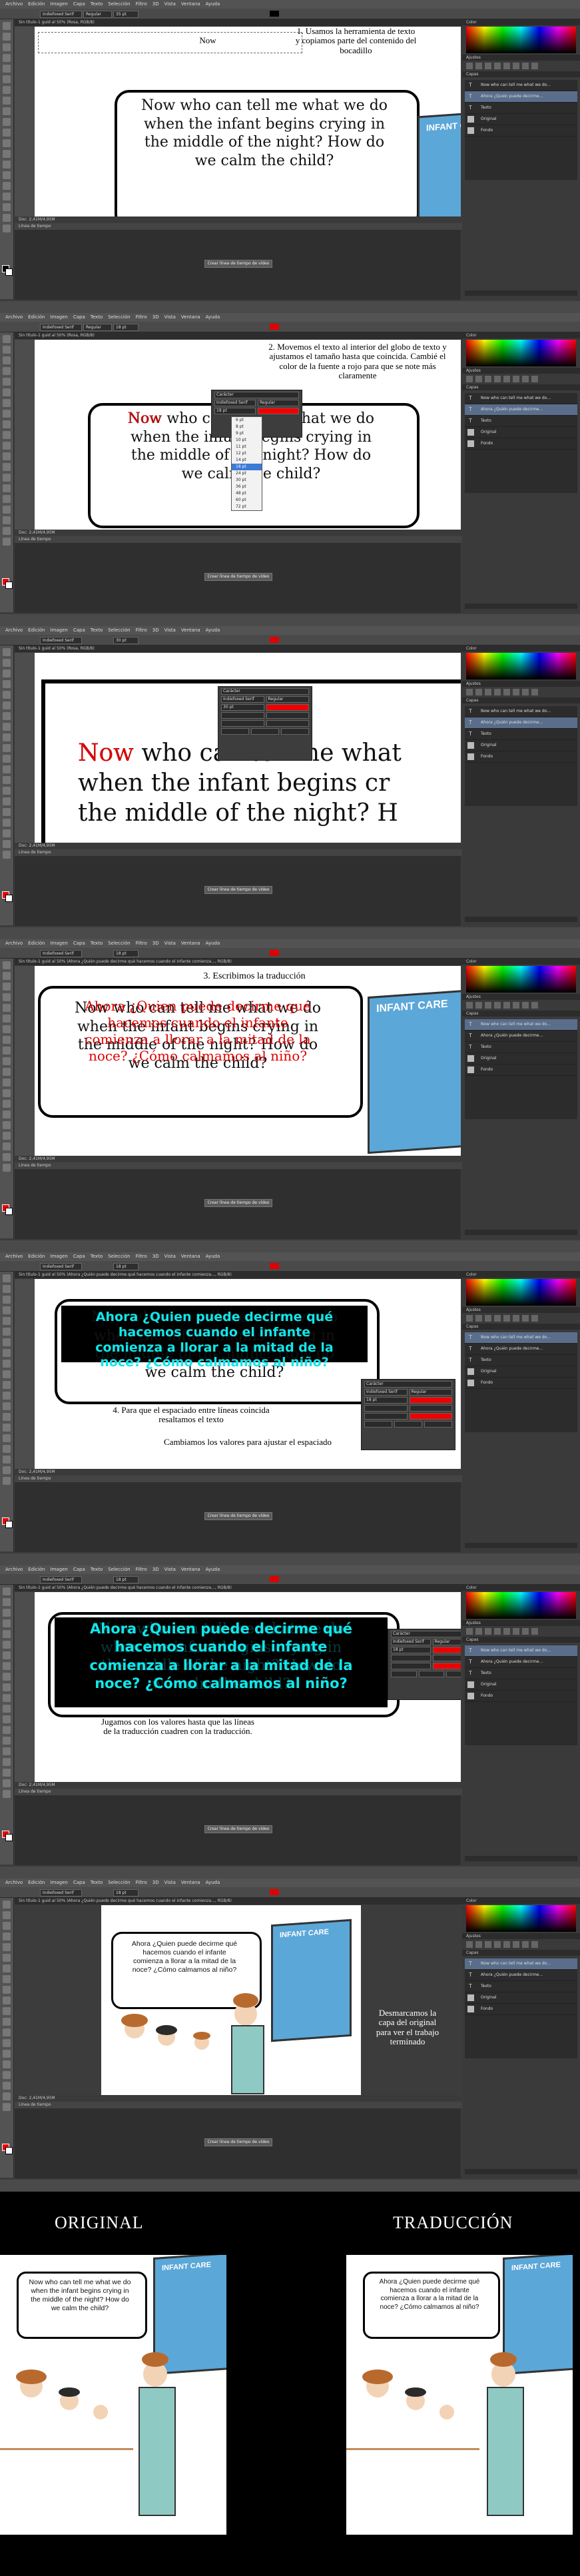 The height and width of the screenshot is (2576, 580). What do you see at coordinates (274, 953) in the screenshot?
I see `text-color-swatch` at bounding box center [274, 953].